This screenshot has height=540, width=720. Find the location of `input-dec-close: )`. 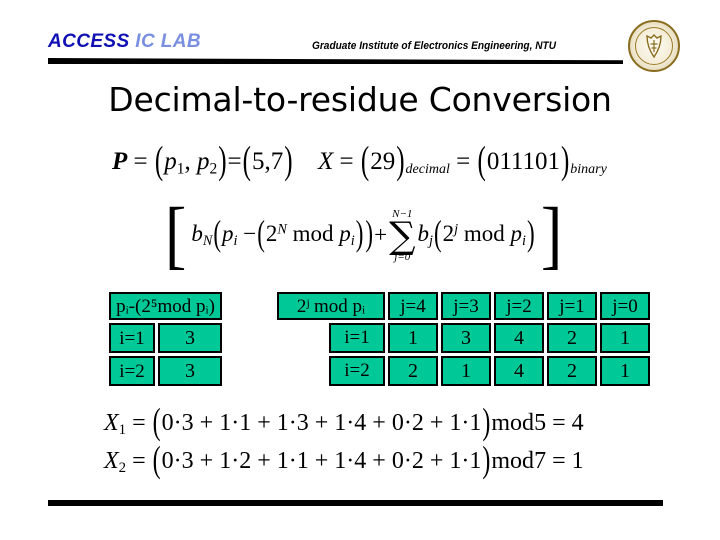

input-dec-close: ) is located at coordinates (400, 161).